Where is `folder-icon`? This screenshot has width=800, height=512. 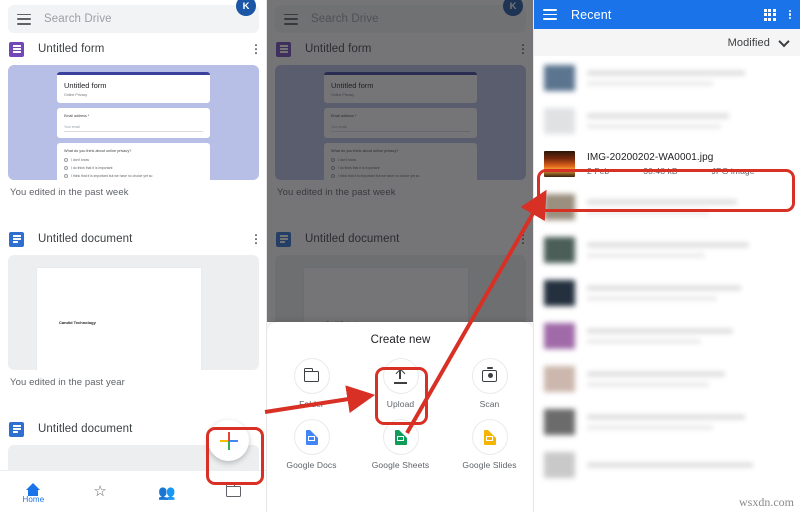
folder-icon is located at coordinates (233, 490).